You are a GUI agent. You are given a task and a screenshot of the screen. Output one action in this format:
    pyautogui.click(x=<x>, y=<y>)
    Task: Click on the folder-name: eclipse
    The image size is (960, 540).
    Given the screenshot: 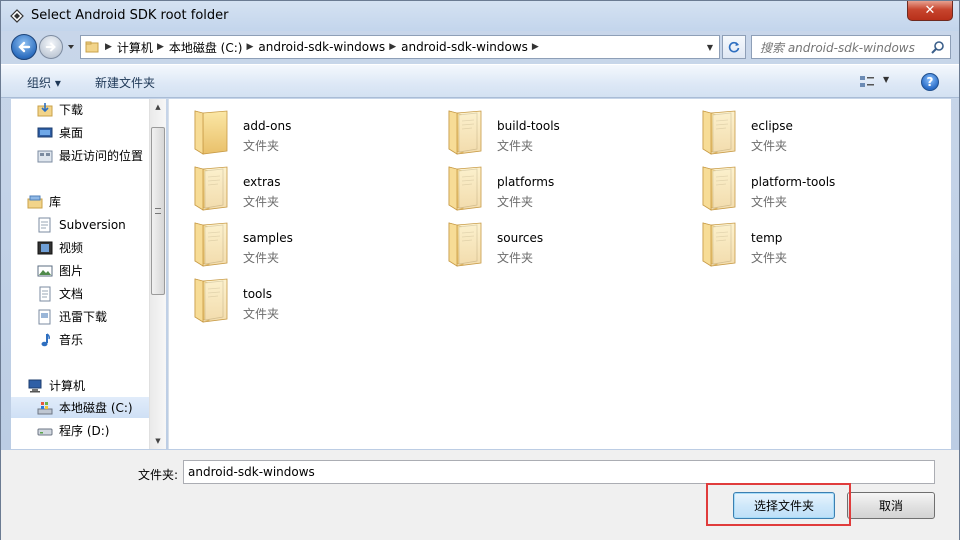 What is the action you would take?
    pyautogui.click(x=772, y=126)
    